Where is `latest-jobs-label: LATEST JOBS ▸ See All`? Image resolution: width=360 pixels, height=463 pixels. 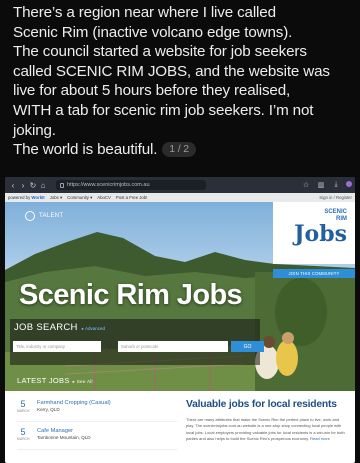
latest-jobs-label: LATEST JOBS ▸ See All is located at coordinates (55, 380).